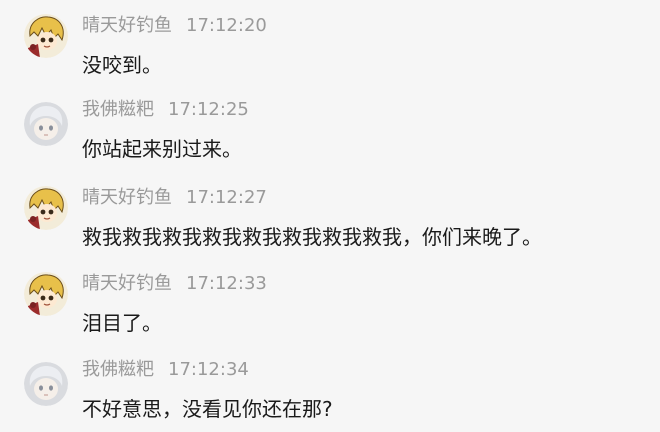 Image resolution: width=660 pixels, height=432 pixels. What do you see at coordinates (165, 110) in the screenshot?
I see `message-meta: 我佛糍粑 17:12:25` at bounding box center [165, 110].